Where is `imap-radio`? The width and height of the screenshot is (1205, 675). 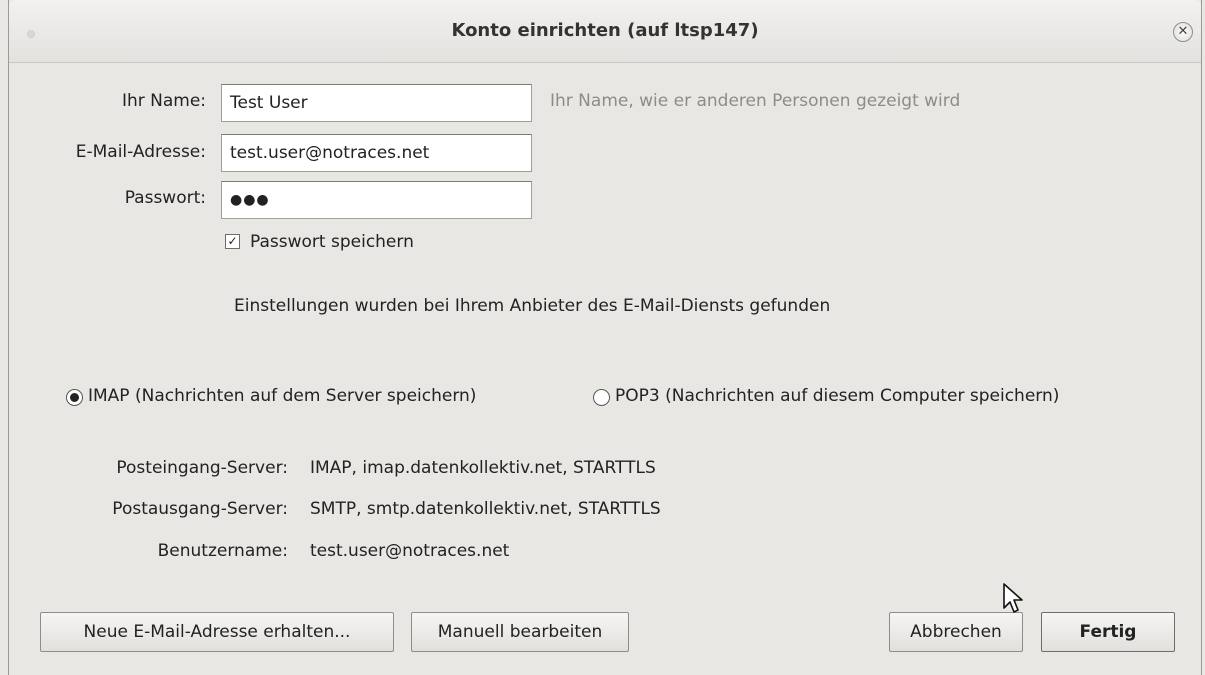
imap-radio is located at coordinates (74, 397).